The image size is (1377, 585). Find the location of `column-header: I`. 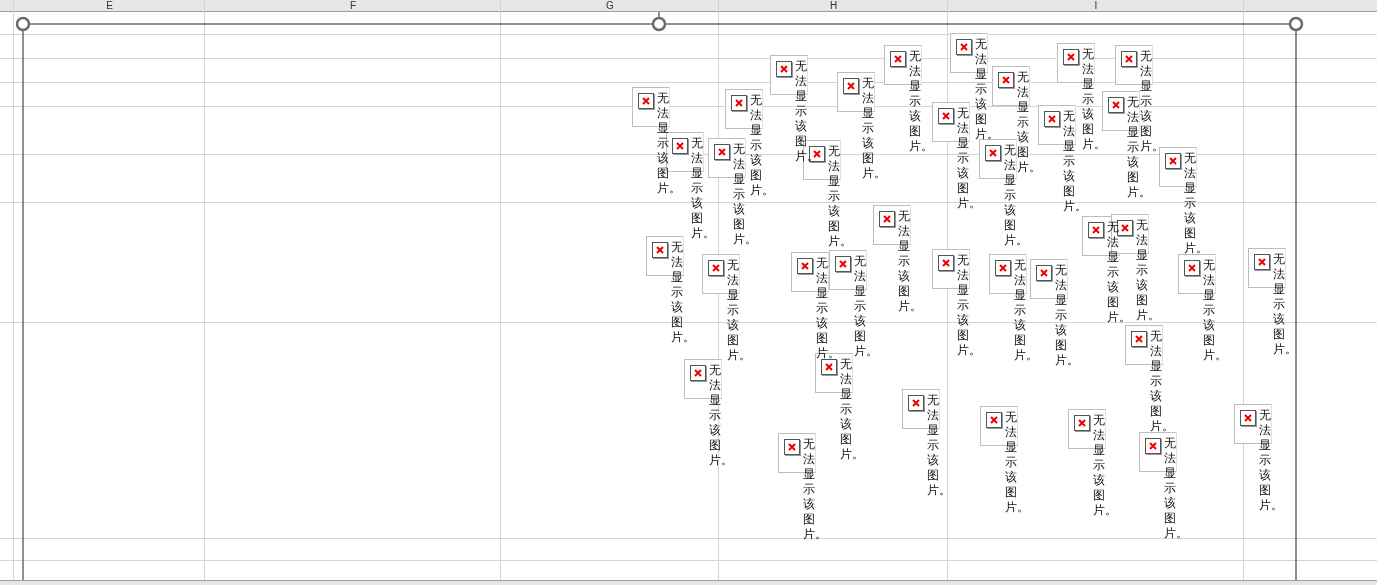

column-header: I is located at coordinates (1096, 5).